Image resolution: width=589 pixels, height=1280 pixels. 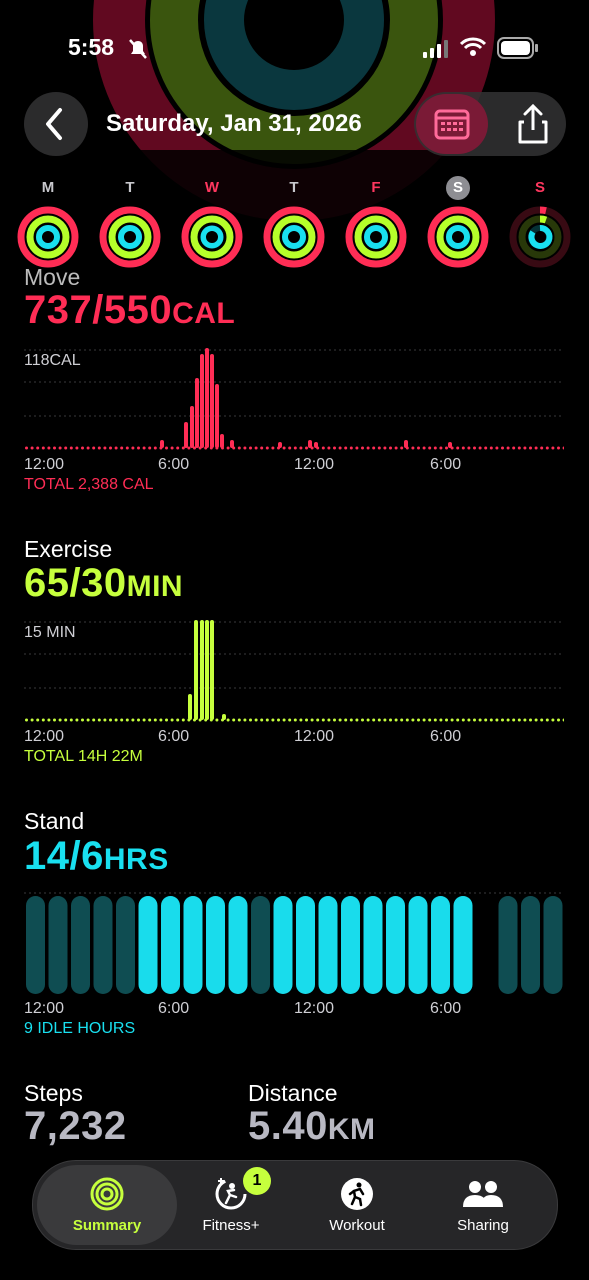 What do you see at coordinates (204, 313) in the screenshot?
I see `move-unit: CAL` at bounding box center [204, 313].